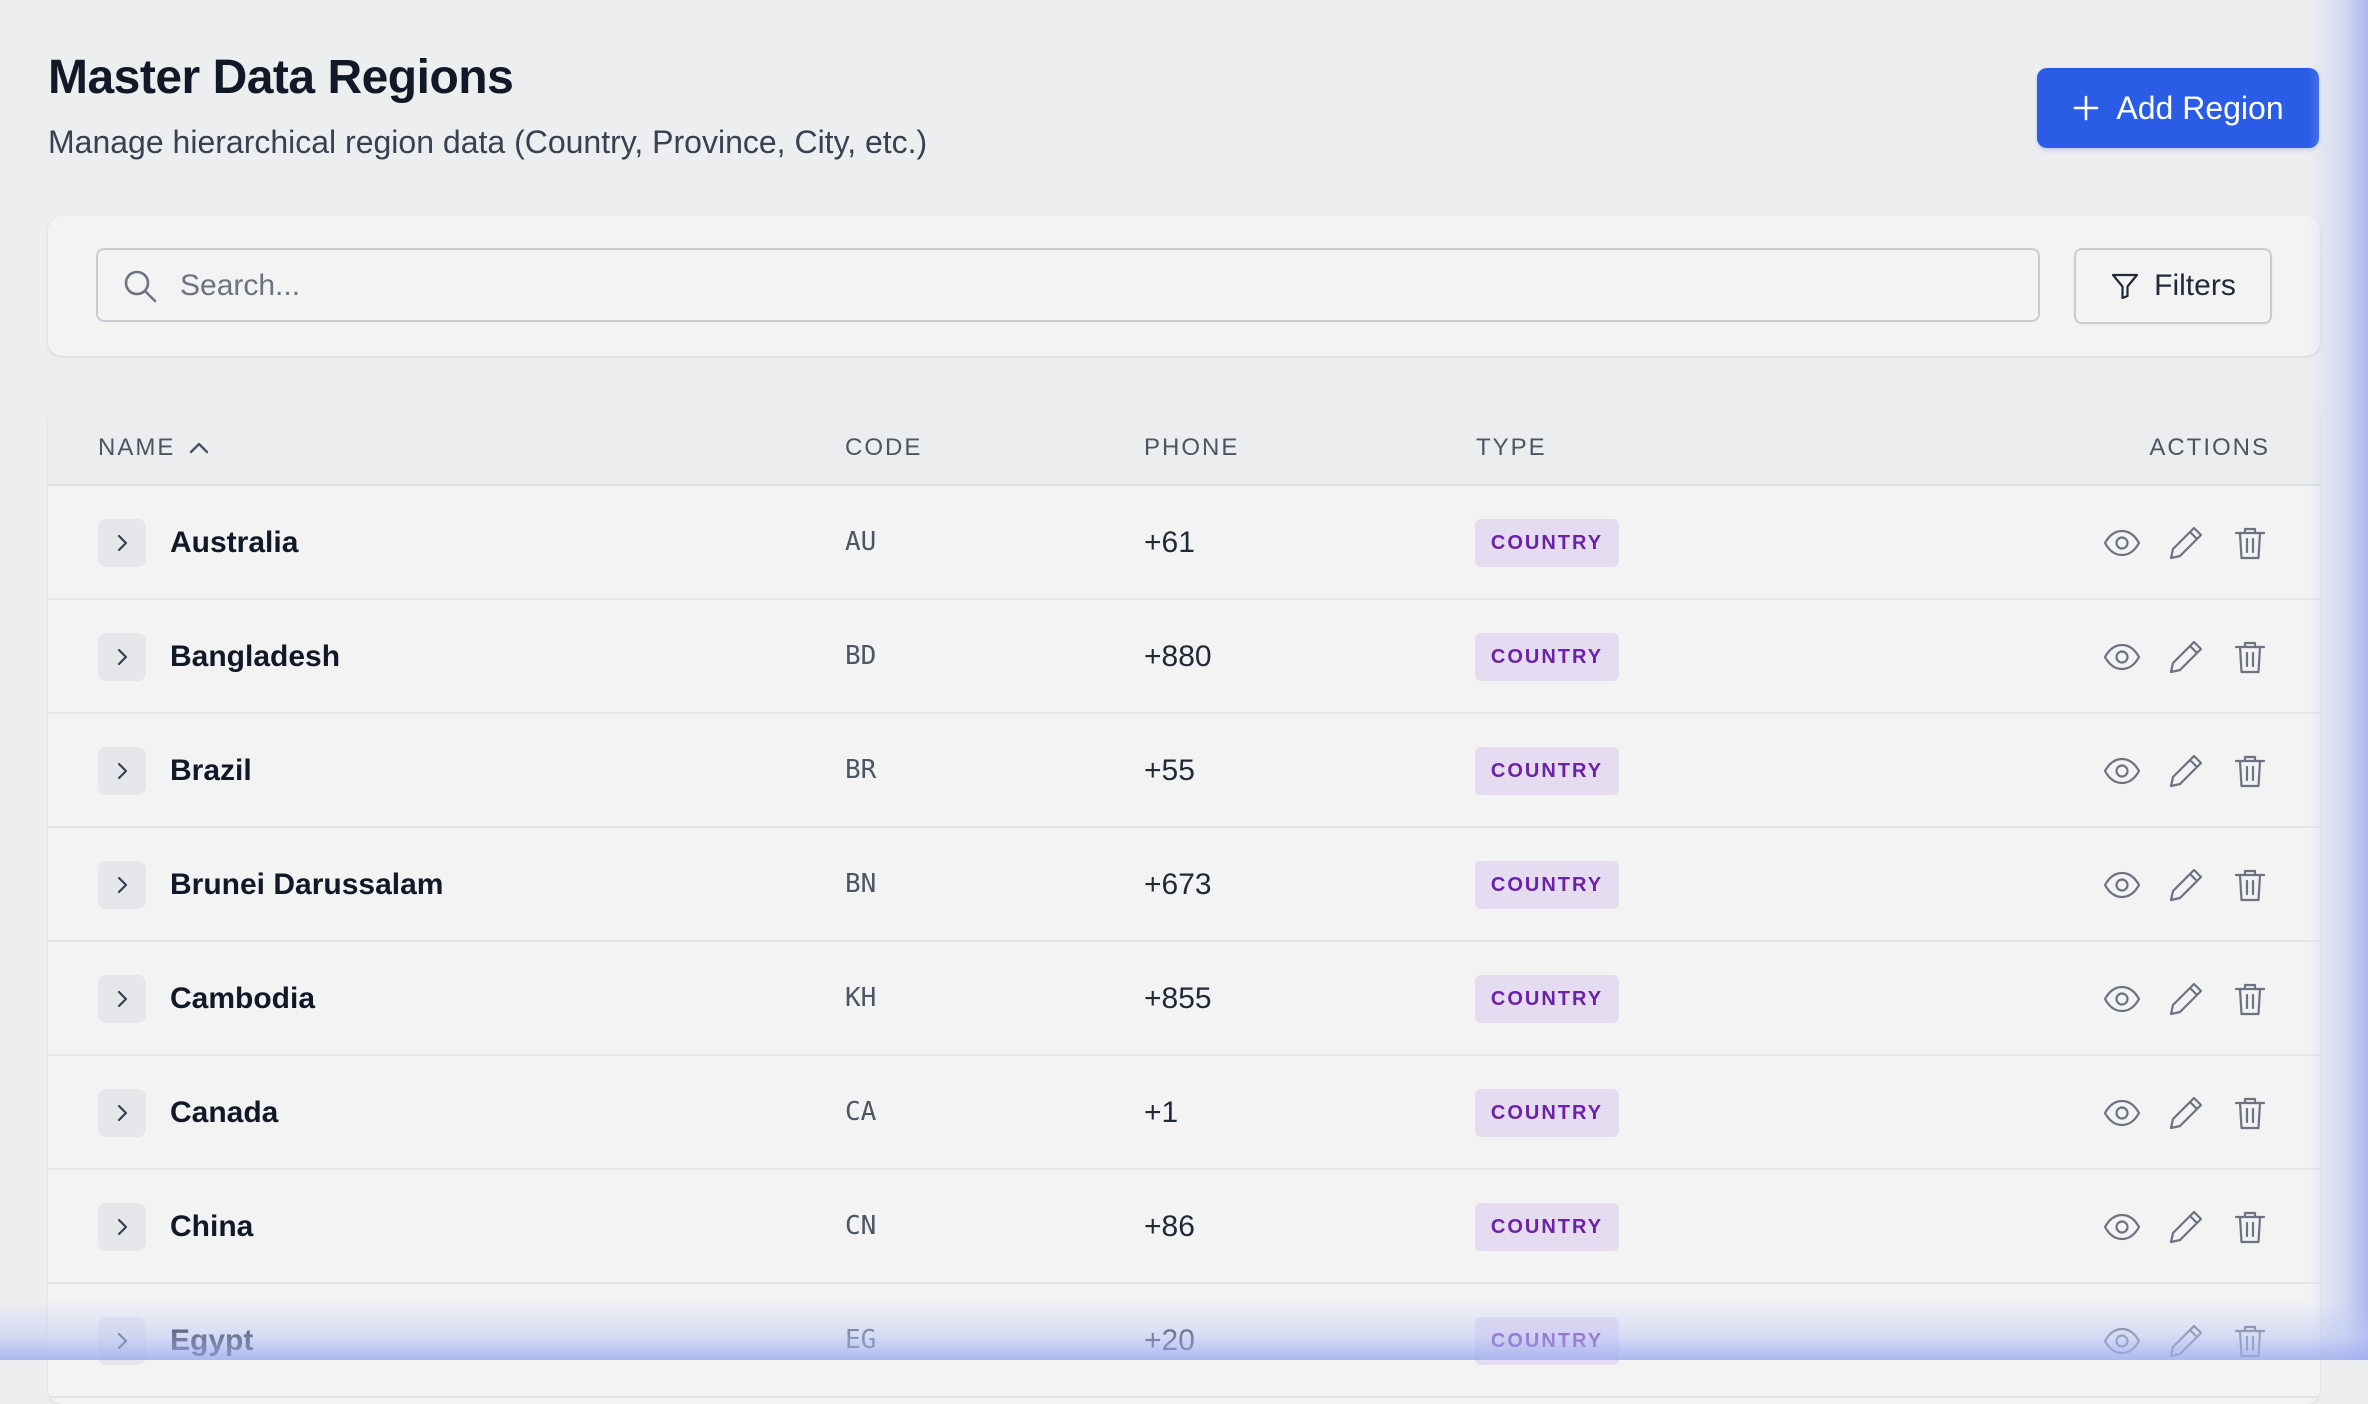 The width and height of the screenshot is (2368, 1404). I want to click on region-code: CA, so click(861, 1112).